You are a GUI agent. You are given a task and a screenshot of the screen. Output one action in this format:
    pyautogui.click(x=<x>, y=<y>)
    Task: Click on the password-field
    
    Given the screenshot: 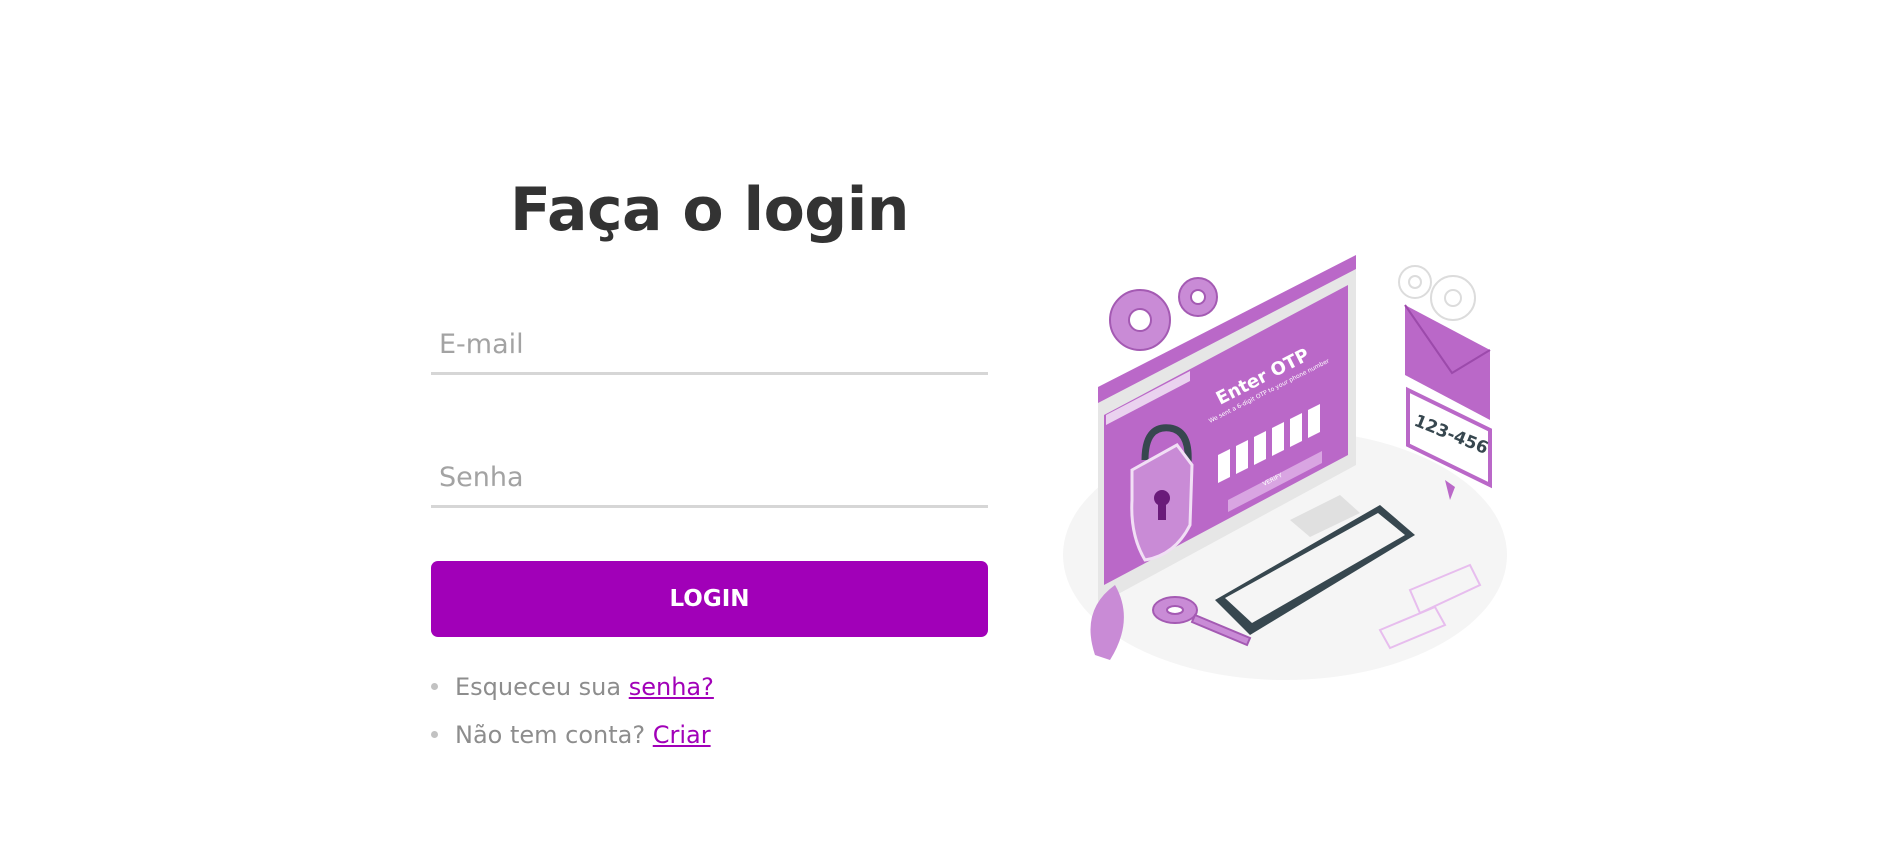 What is the action you would take?
    pyautogui.click(x=709, y=477)
    